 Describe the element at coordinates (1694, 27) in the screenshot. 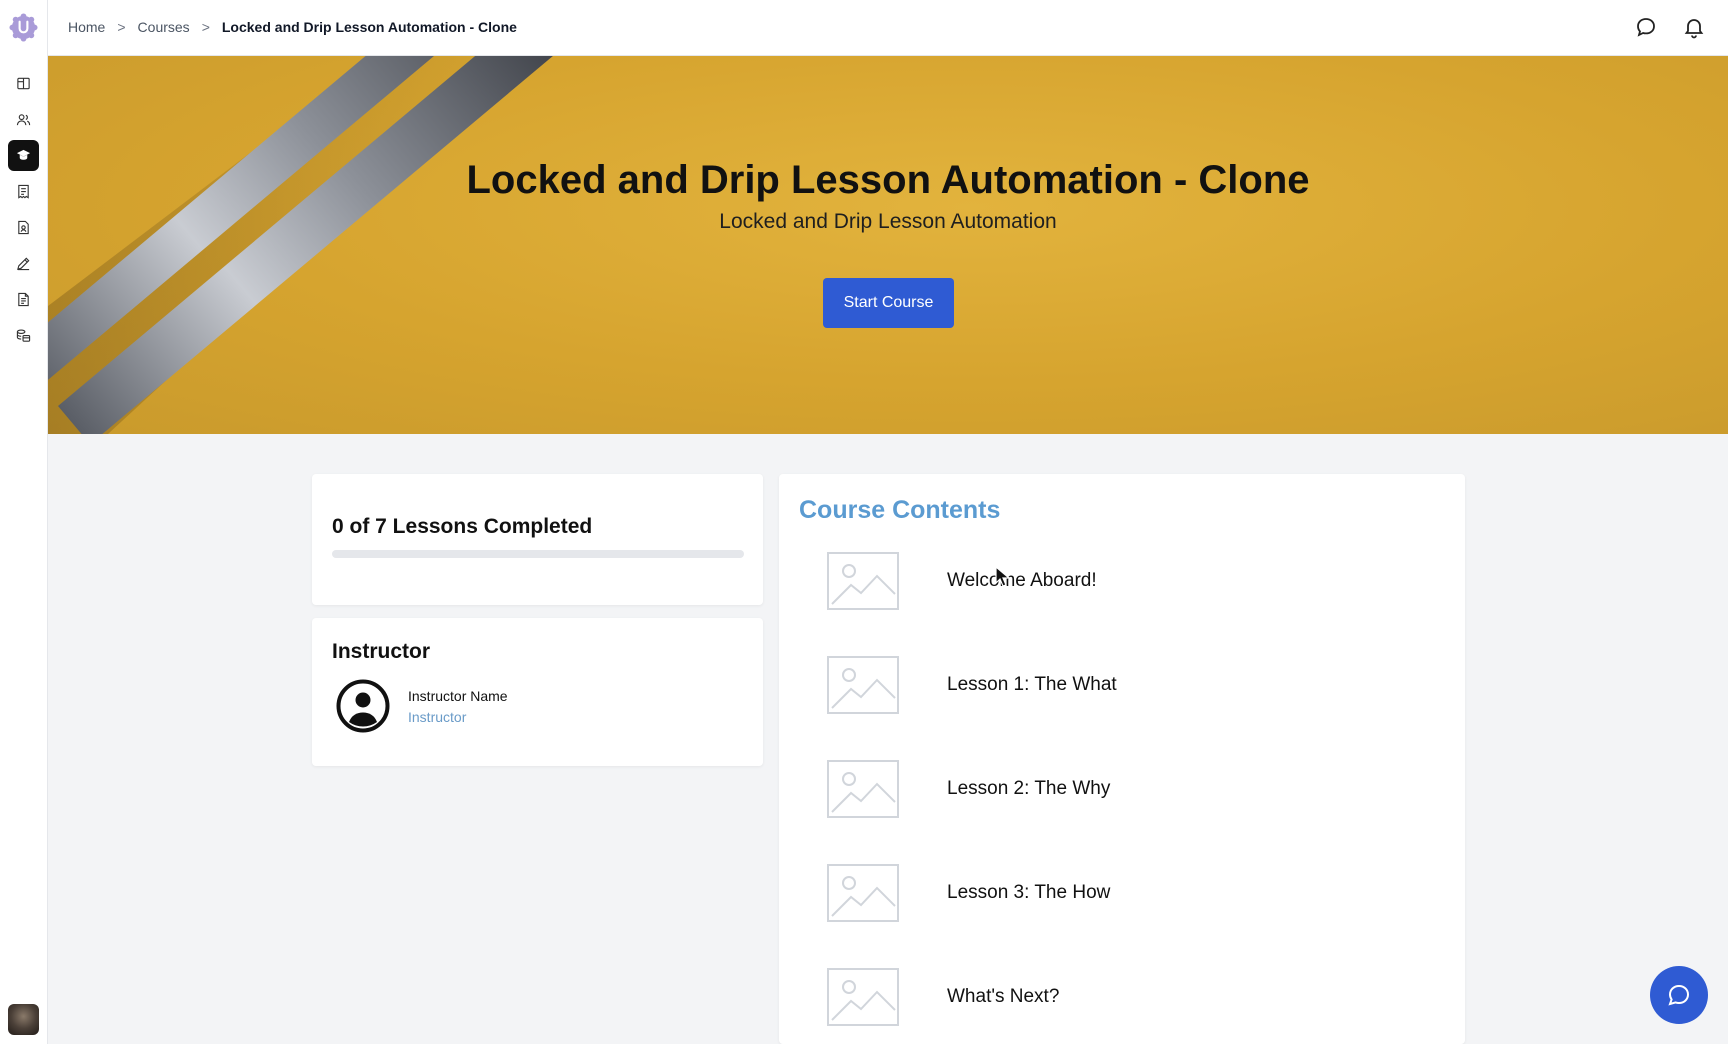

I see `bell-icon` at that location.